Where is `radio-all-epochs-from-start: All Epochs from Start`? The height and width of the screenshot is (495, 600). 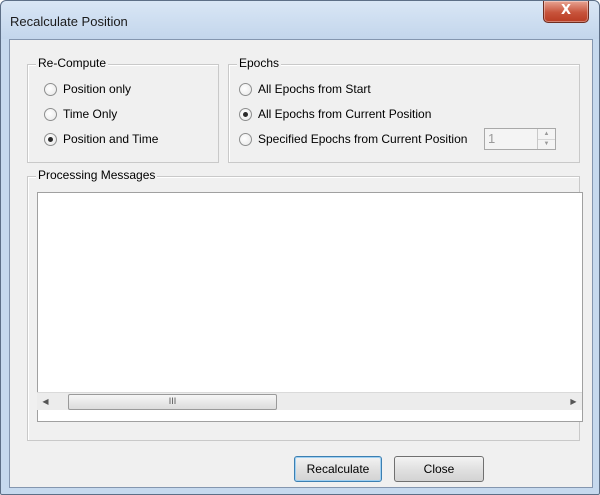
radio-all-epochs-from-start: All Epochs from Start is located at coordinates (305, 89).